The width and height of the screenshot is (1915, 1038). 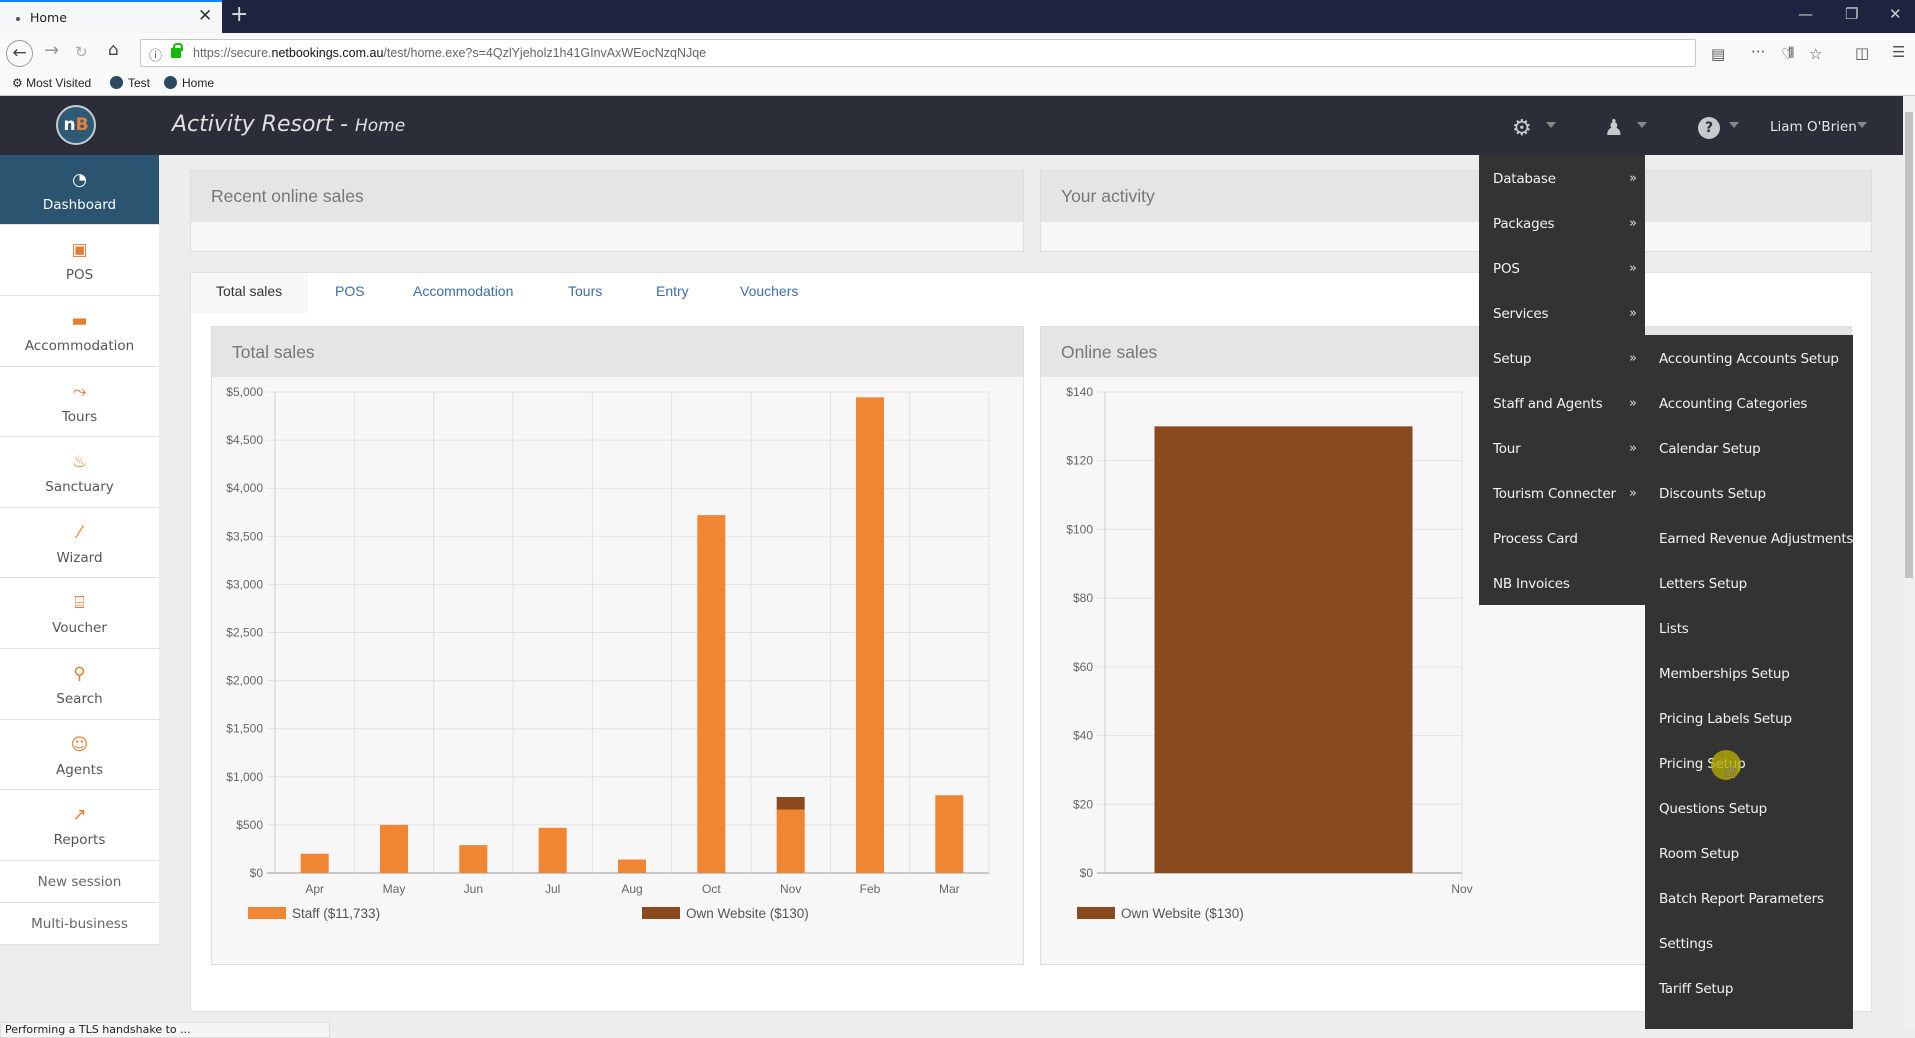 I want to click on menu-item-services: Services », so click(x=1565, y=314).